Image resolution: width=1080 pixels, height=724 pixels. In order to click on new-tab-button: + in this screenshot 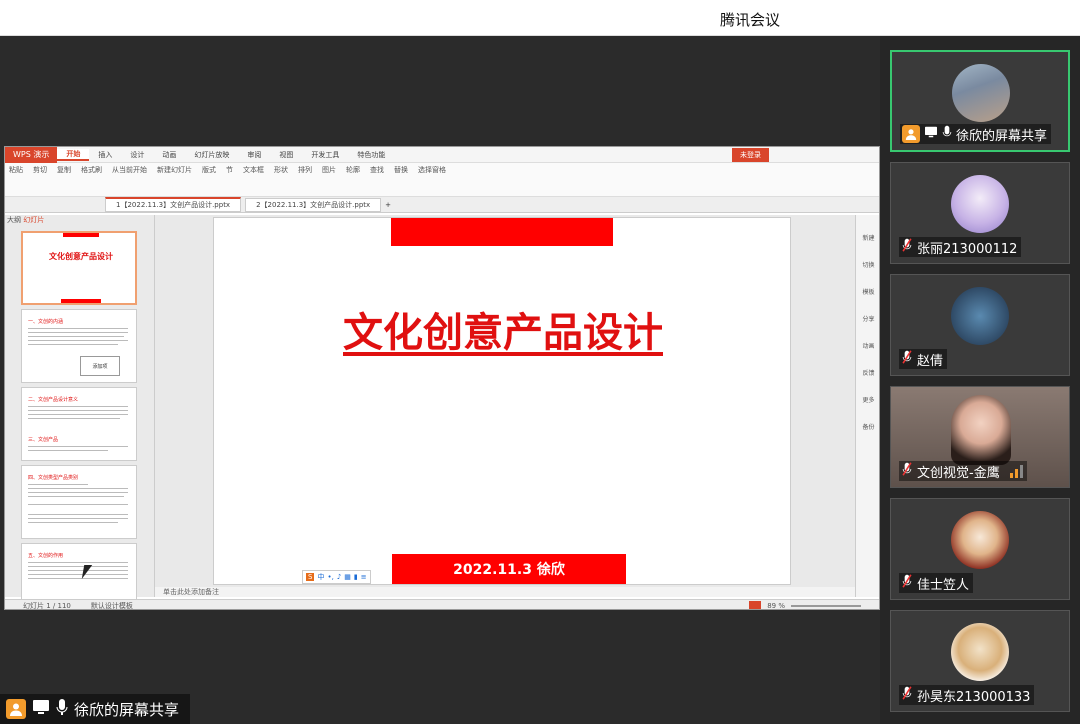, I will do `click(388, 205)`.